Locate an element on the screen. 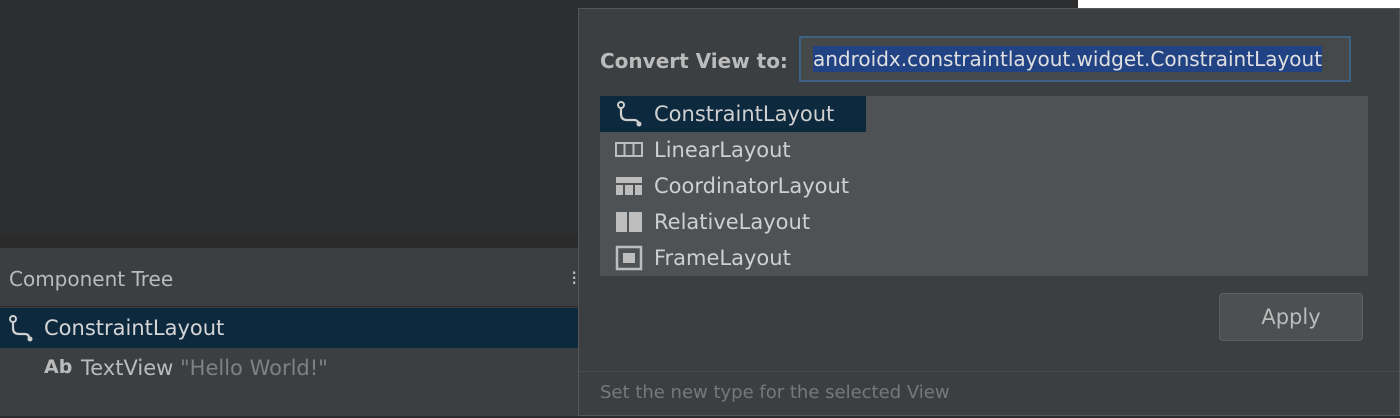 Image resolution: width=1400 pixels, height=418 pixels. dialog-hint-text: Set the new type for the selected View is located at coordinates (775, 392).